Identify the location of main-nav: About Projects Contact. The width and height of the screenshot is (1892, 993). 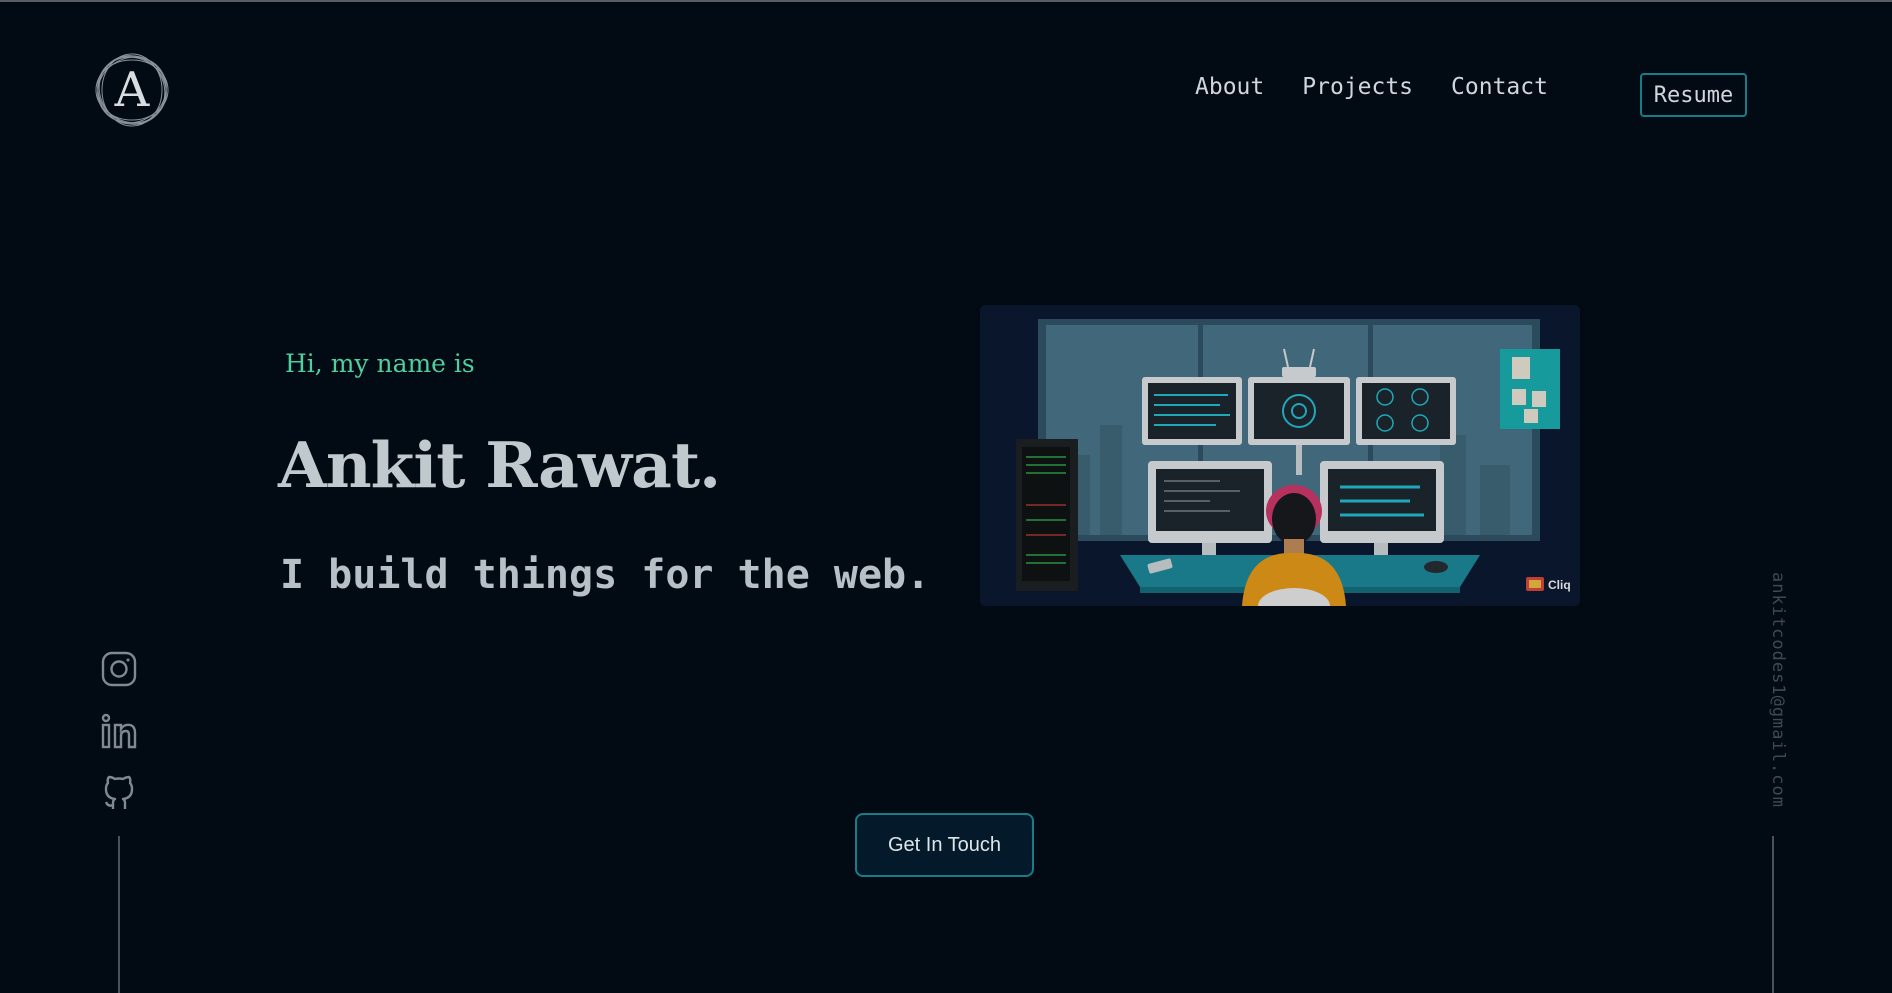
(1371, 87).